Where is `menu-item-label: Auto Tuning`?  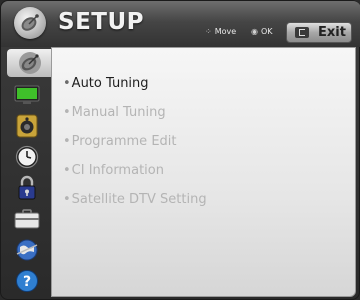
menu-item-label: Auto Tuning is located at coordinates (110, 83).